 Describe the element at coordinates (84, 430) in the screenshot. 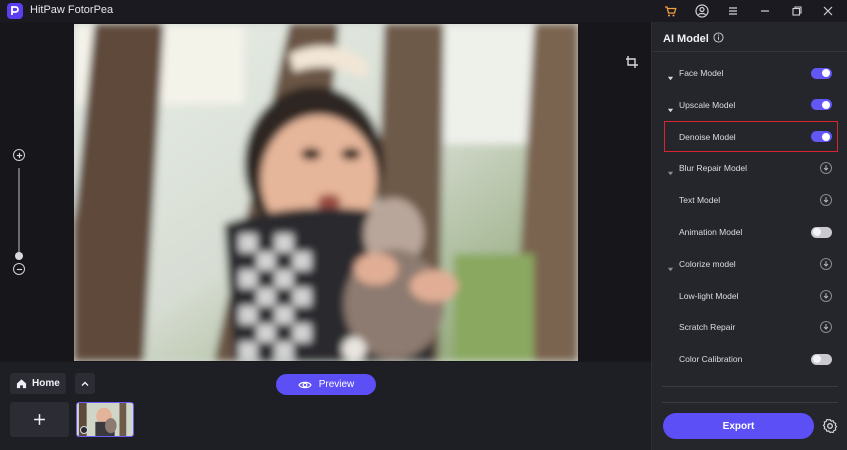

I see `thumbnail-info-icon` at that location.